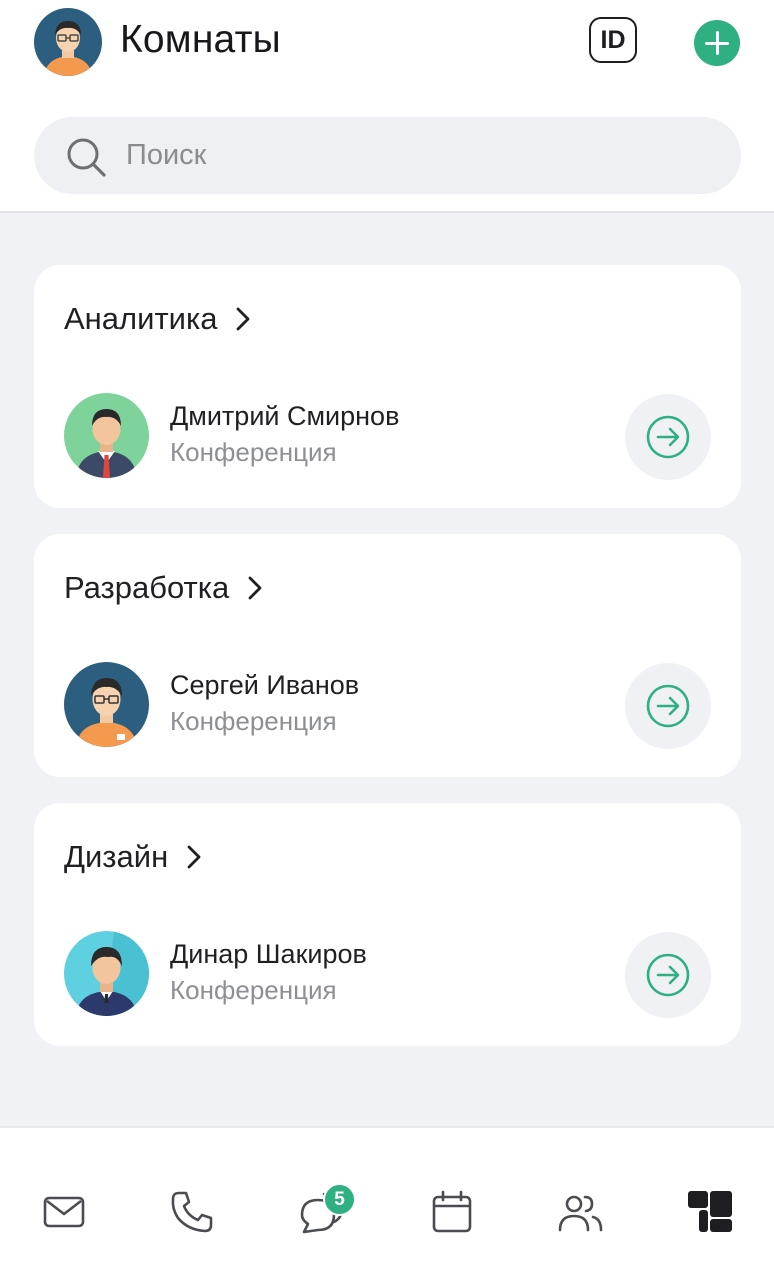  I want to click on calendar-icon, so click(452, 1211).